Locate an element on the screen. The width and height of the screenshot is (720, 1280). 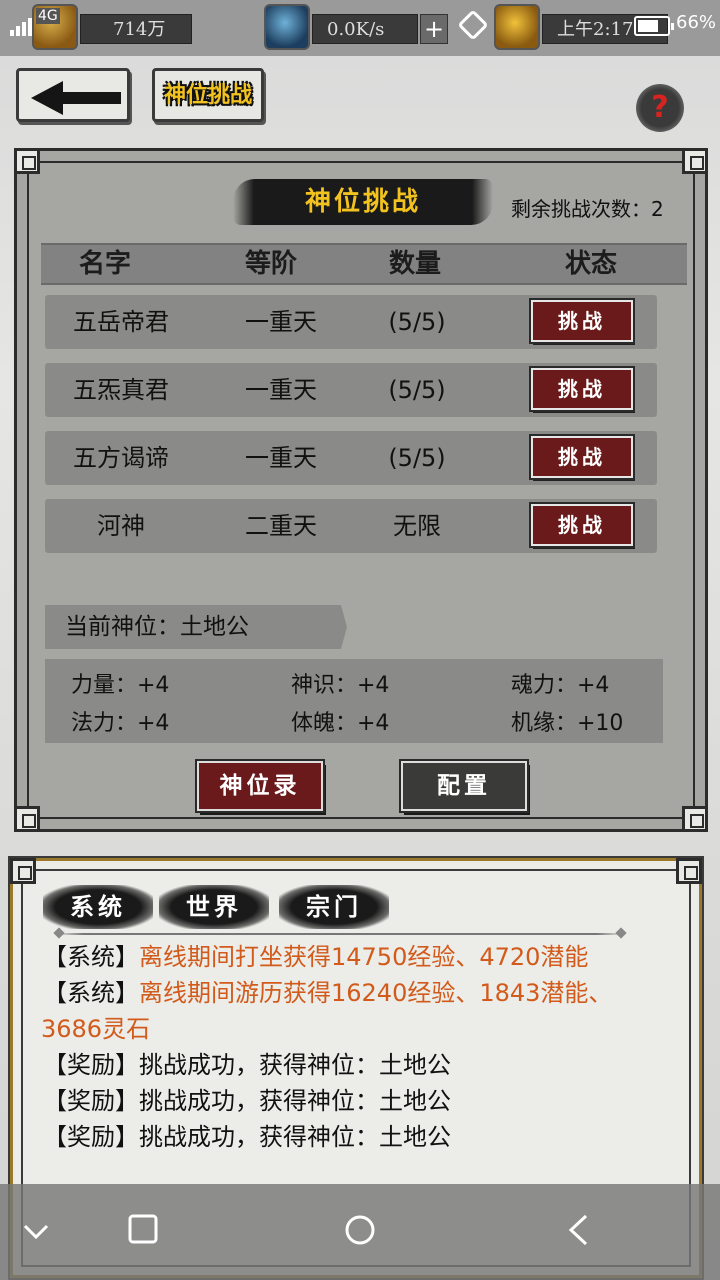
arrow-left-icon is located at coordinates (76, 98).